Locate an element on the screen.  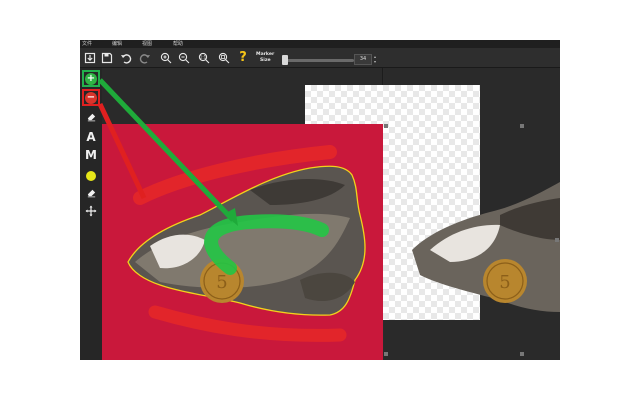
handle-tr is located at coordinates (522, 126).